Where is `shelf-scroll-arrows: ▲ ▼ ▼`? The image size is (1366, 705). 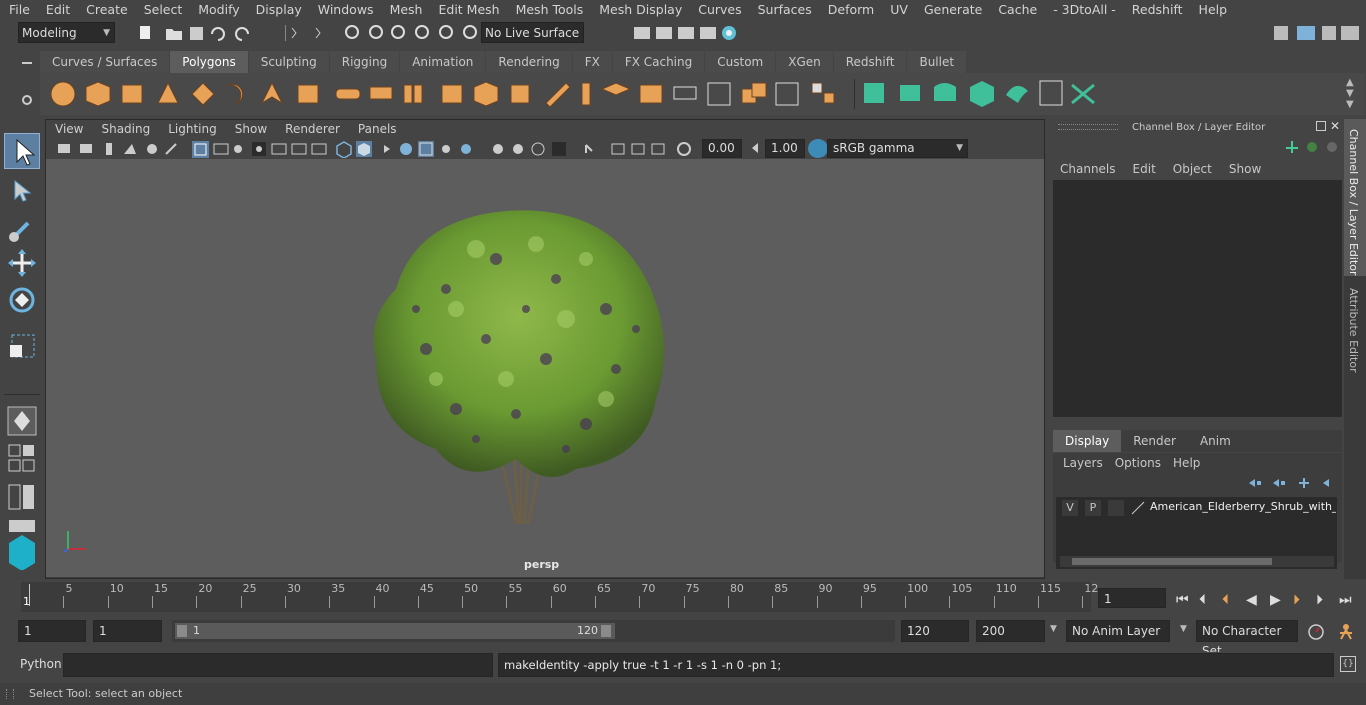
shelf-scroll-arrows: ▲ ▼ ▼ is located at coordinates (1350, 93).